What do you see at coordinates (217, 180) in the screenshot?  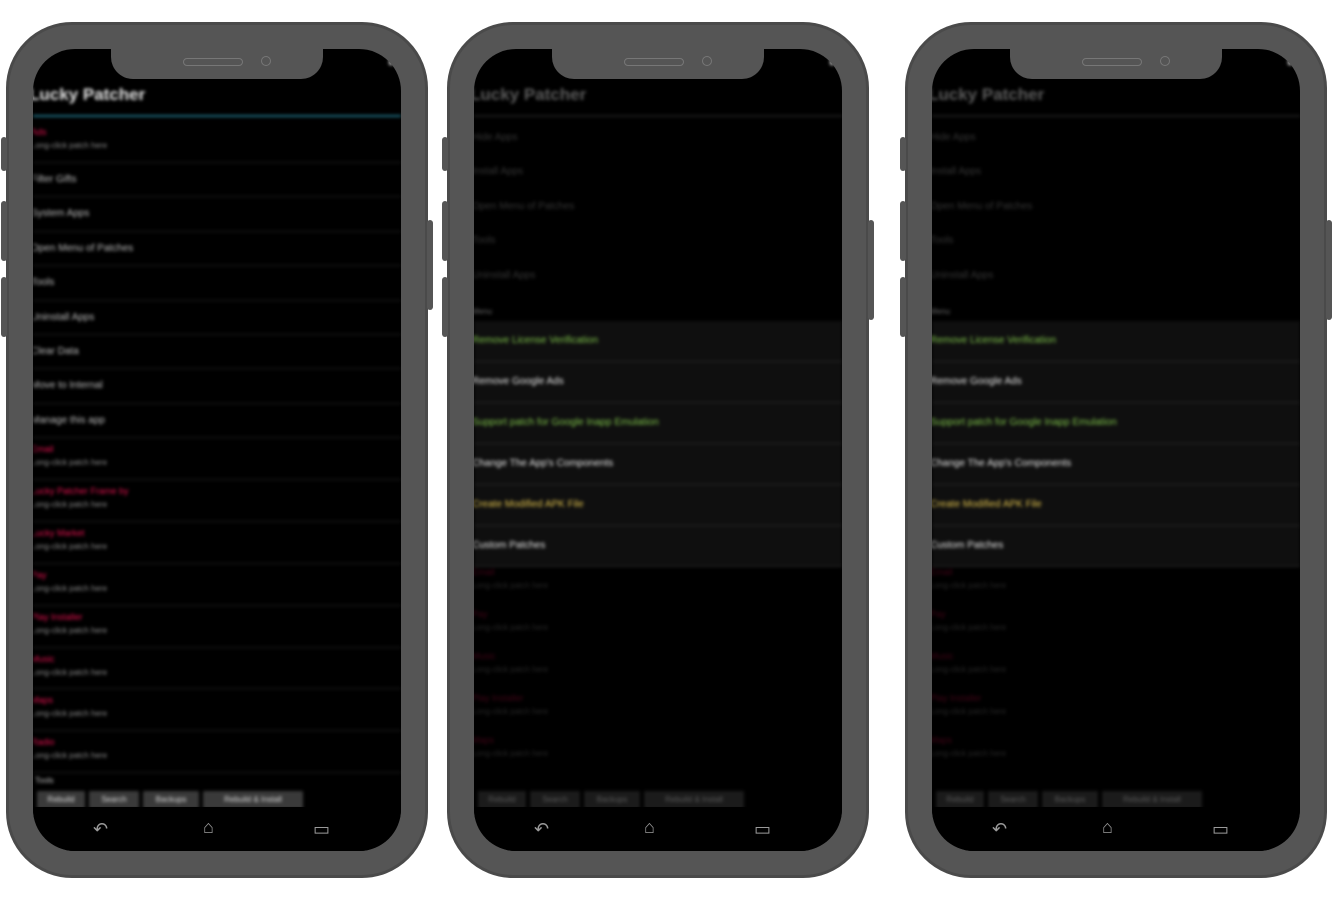 I see `menu-row: Filter Gifts` at bounding box center [217, 180].